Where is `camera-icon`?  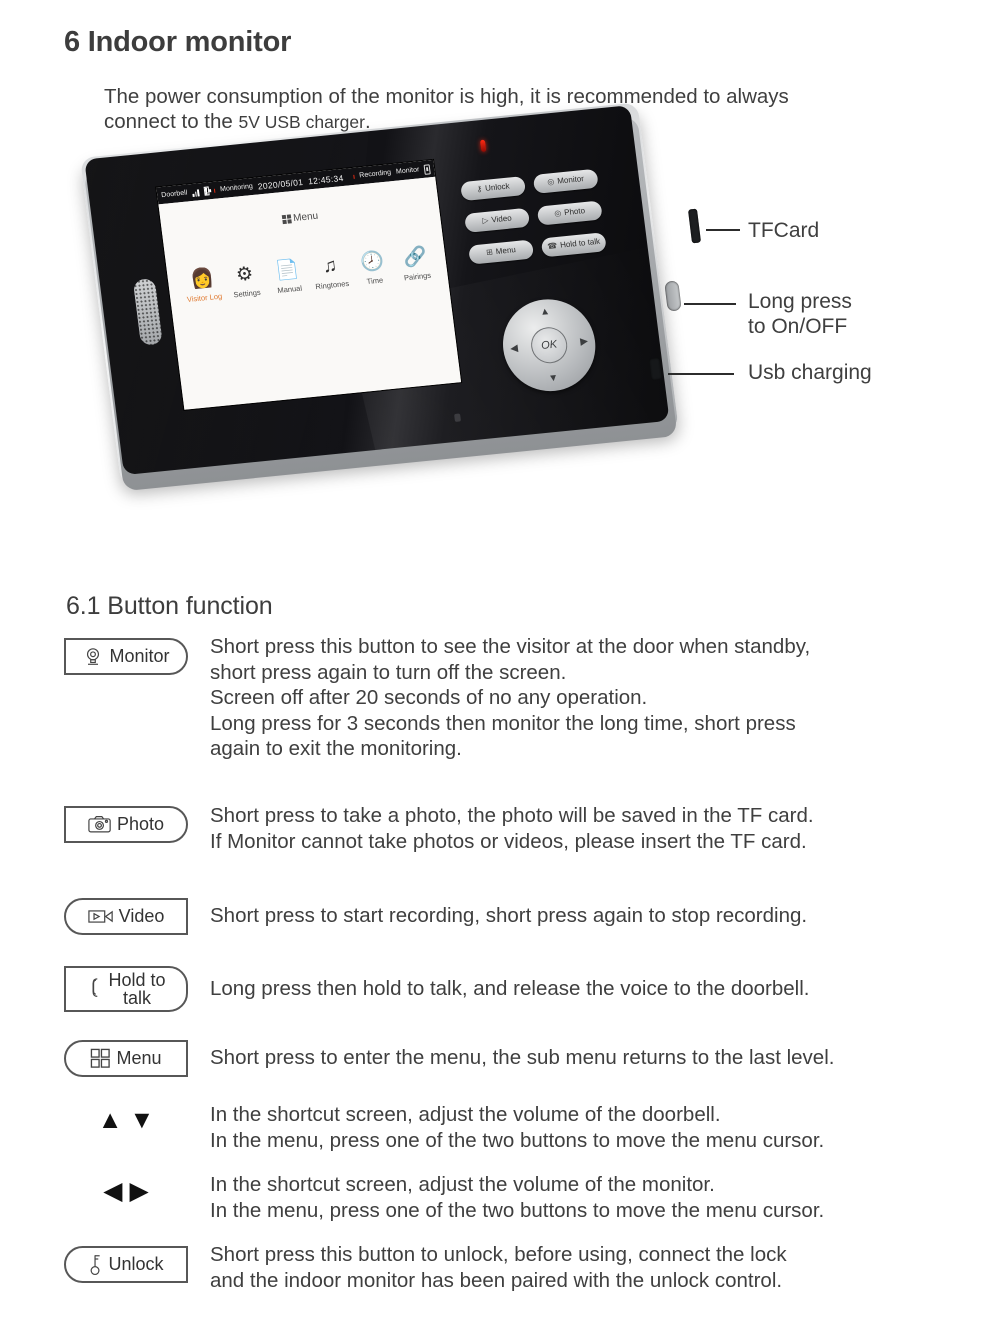
camera-icon is located at coordinates (100, 824).